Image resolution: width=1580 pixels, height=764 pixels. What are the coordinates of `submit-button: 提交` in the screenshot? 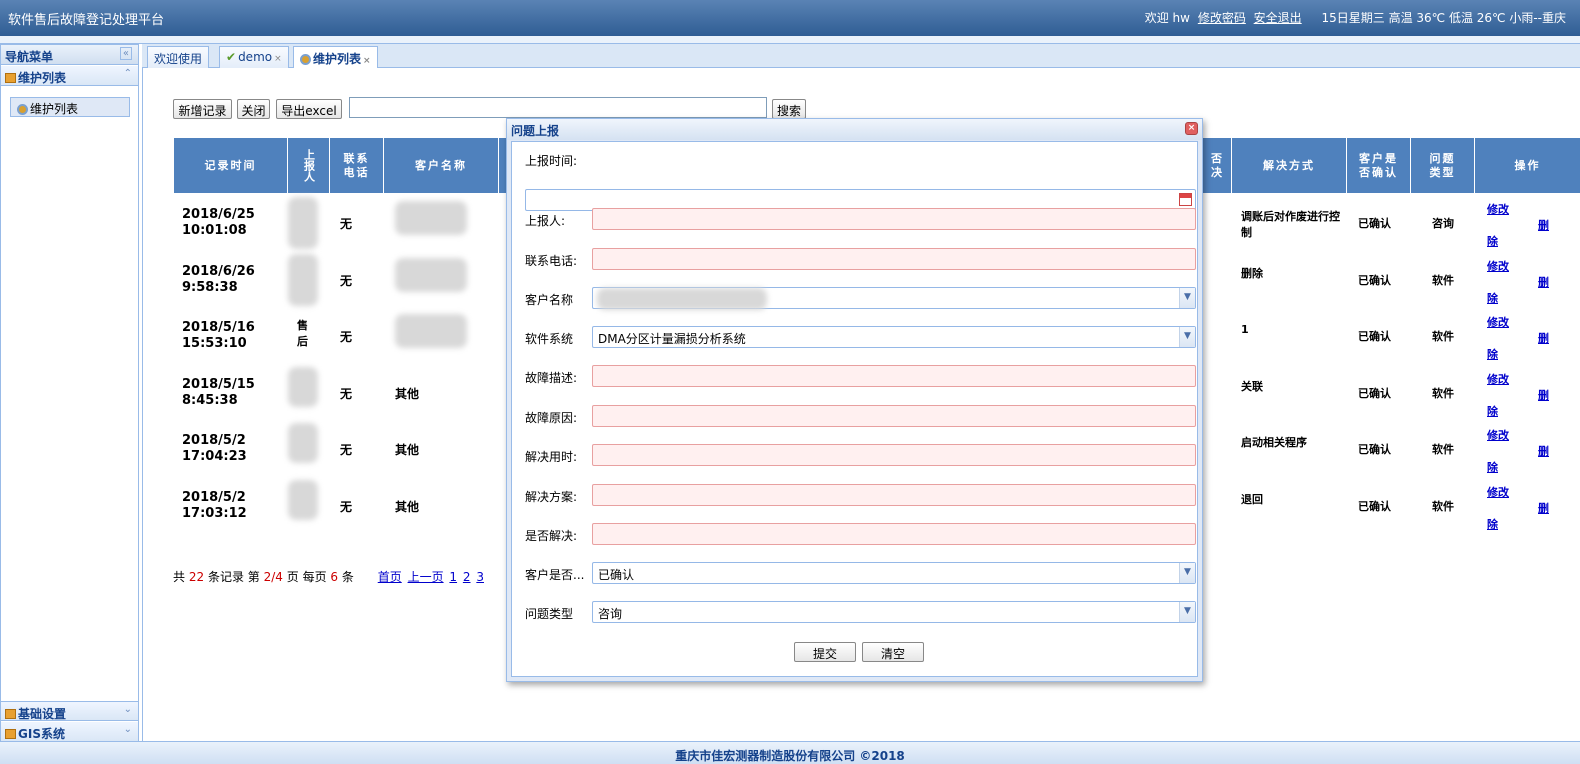 It's located at (825, 652).